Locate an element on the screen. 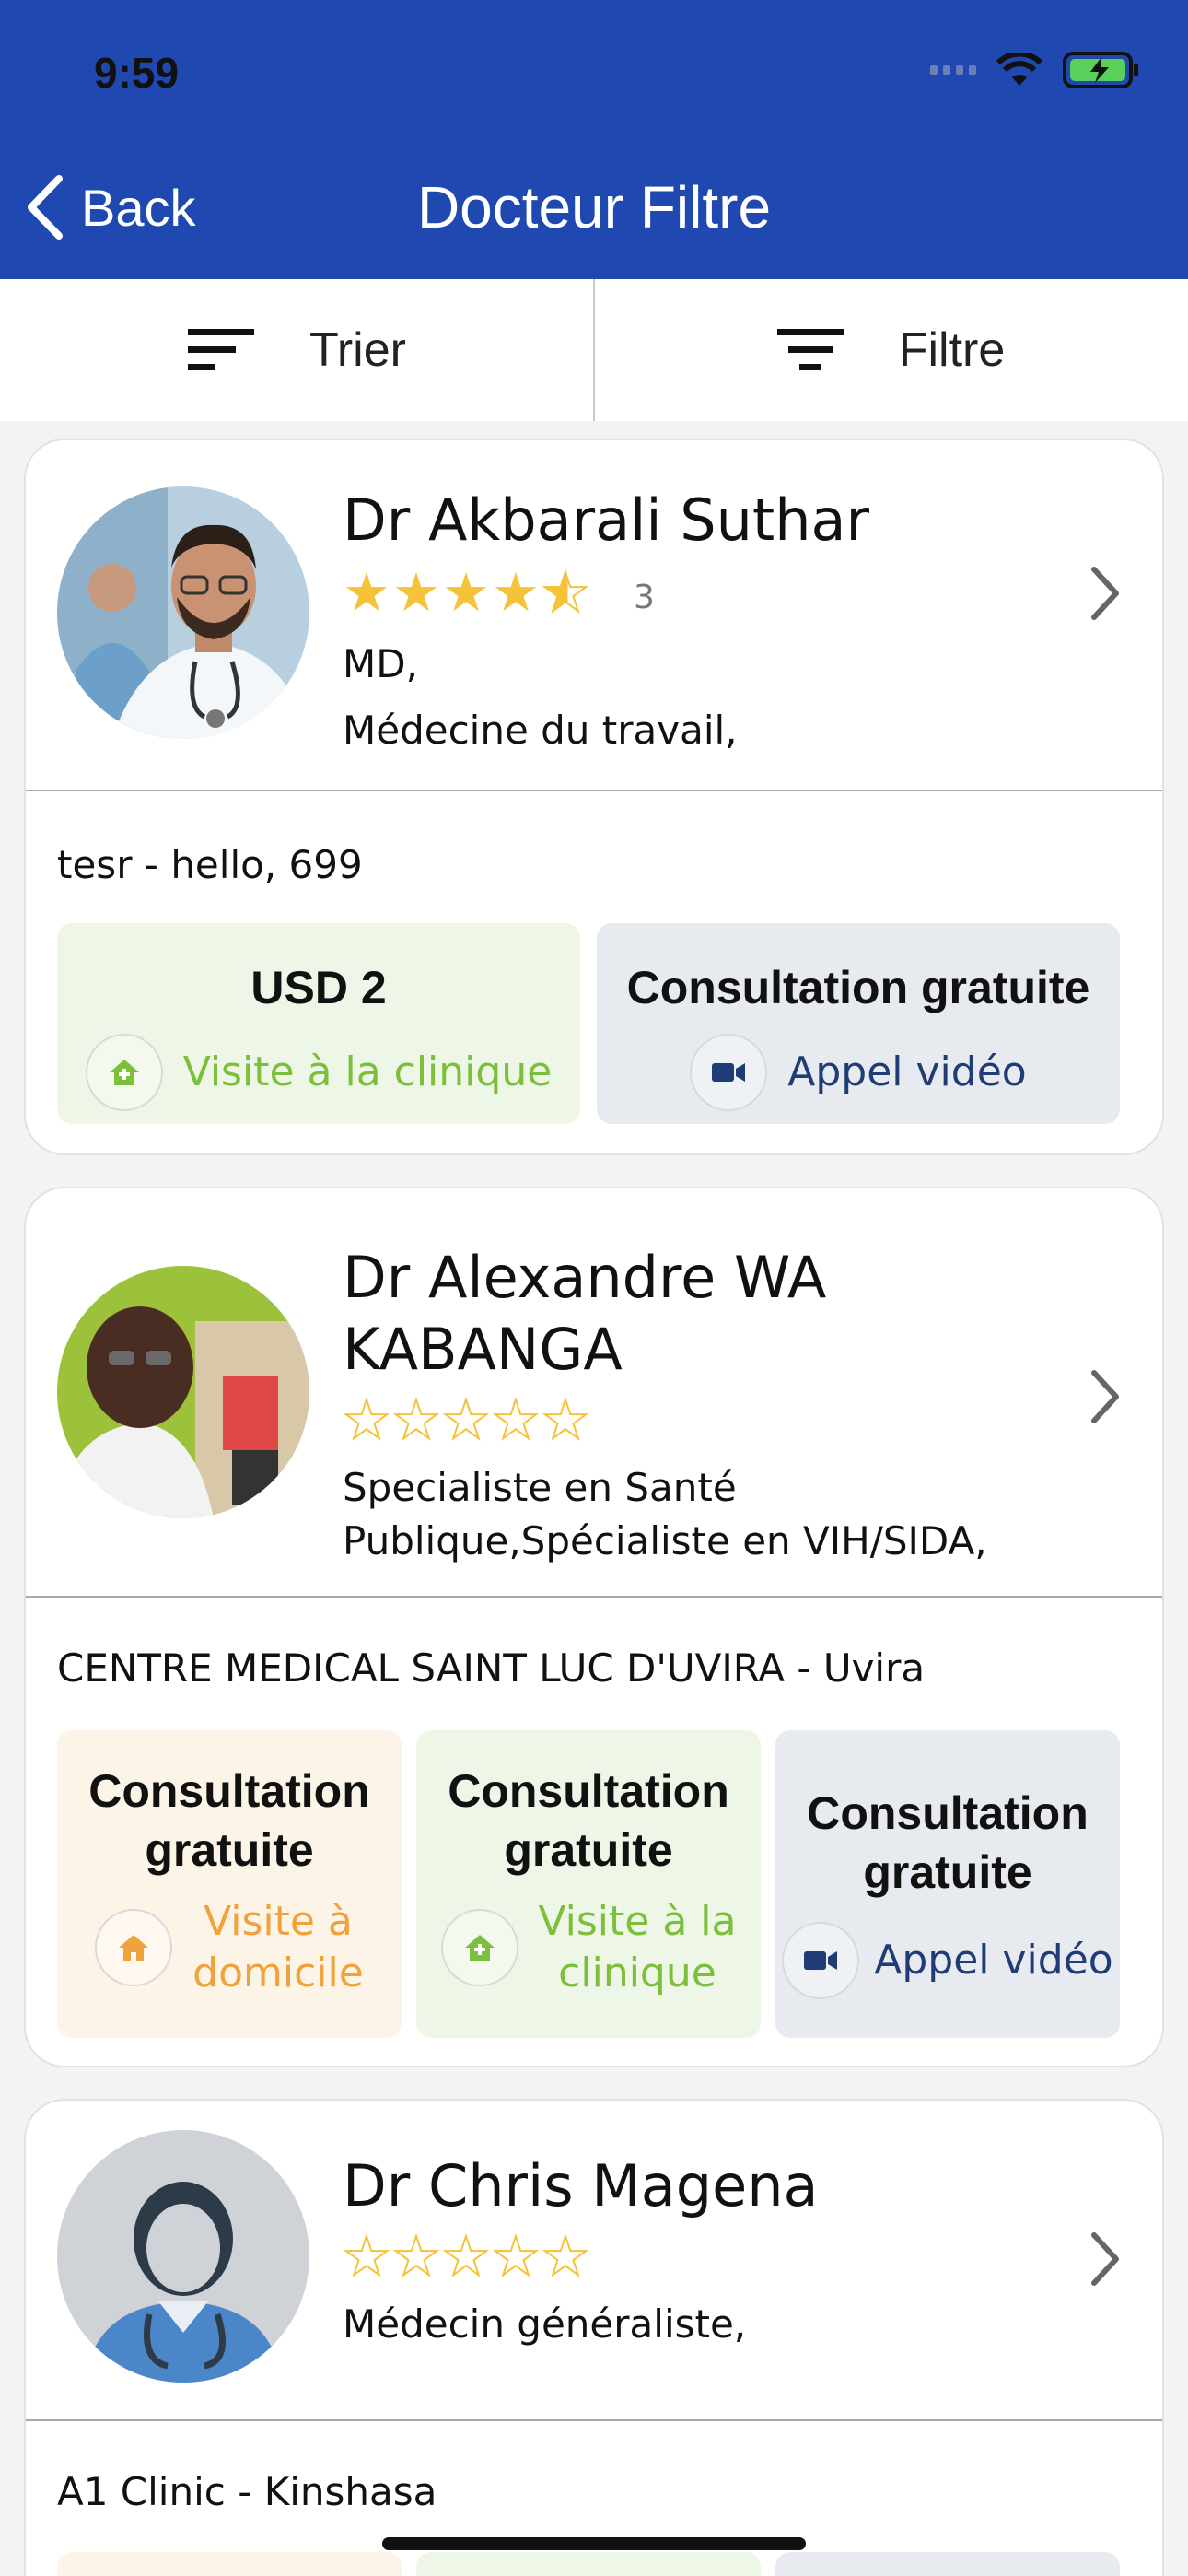  filter-button: Filtre is located at coordinates (891, 350).